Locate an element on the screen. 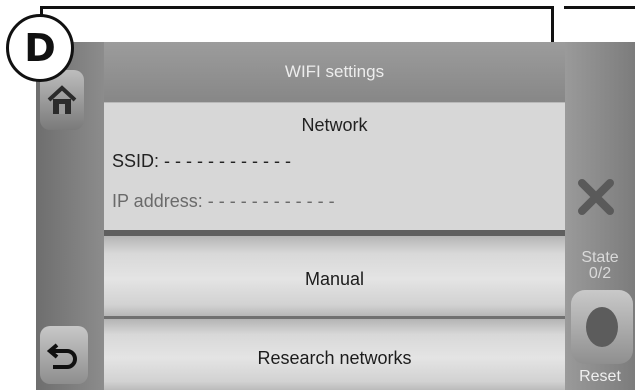  title-bar: WIFI settings is located at coordinates (334, 72).